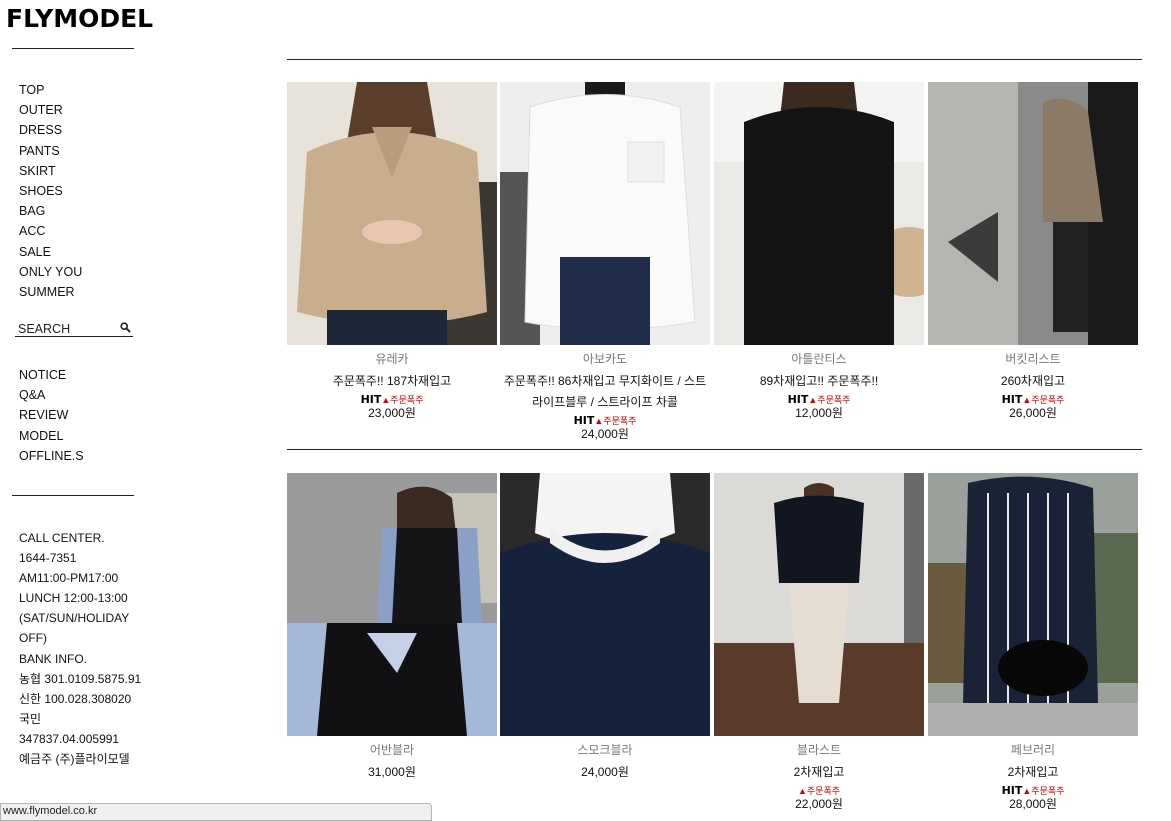 This screenshot has width=1171, height=821. Describe the element at coordinates (75, 698) in the screenshot. I see `info-line: 신한 100.028.308020` at that location.